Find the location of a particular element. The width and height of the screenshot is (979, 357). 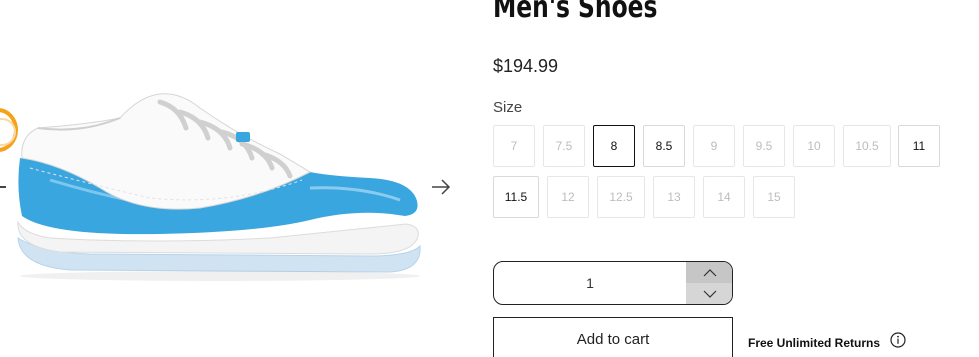

size-option-7: 7 is located at coordinates (514, 146).